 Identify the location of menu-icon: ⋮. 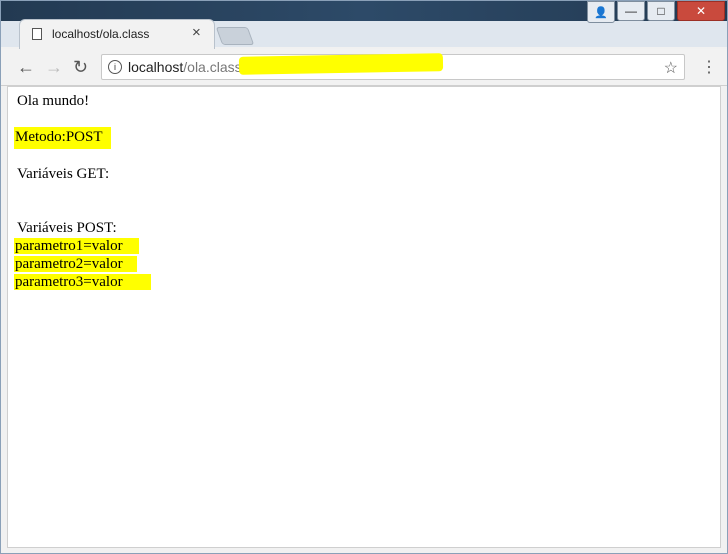
(709, 67).